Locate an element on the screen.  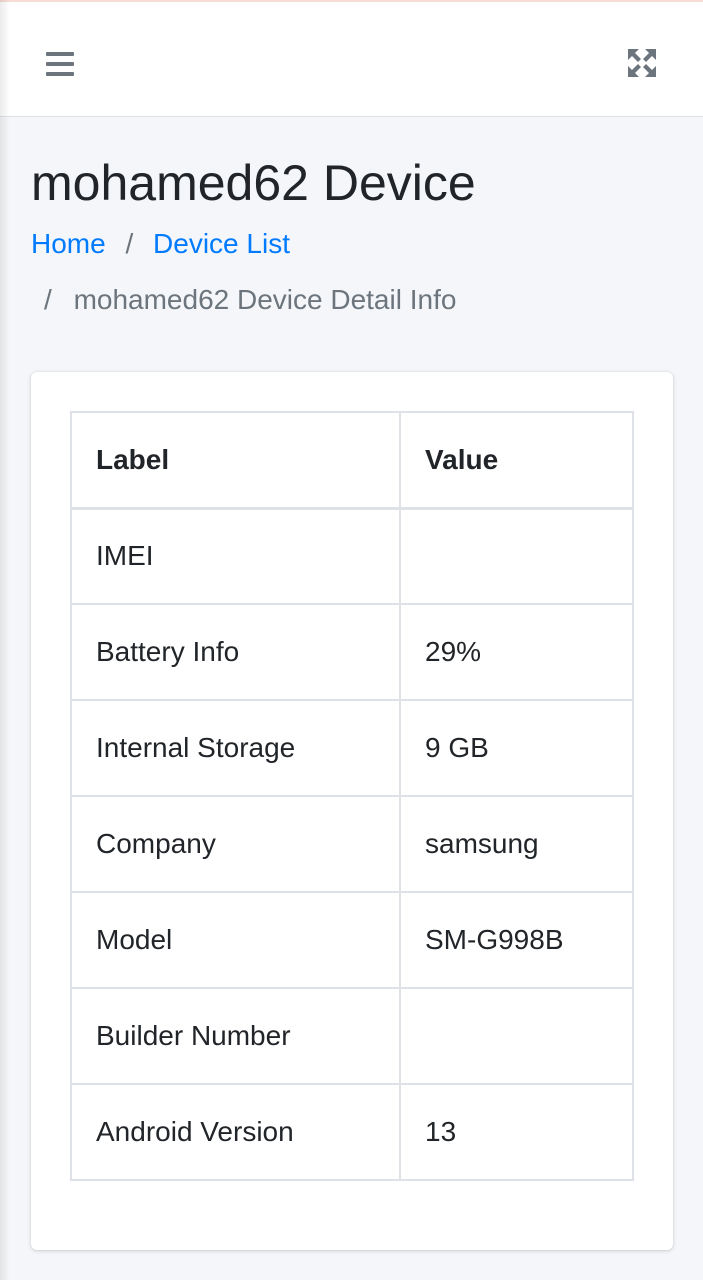
row-value: 13 is located at coordinates (516, 1132).